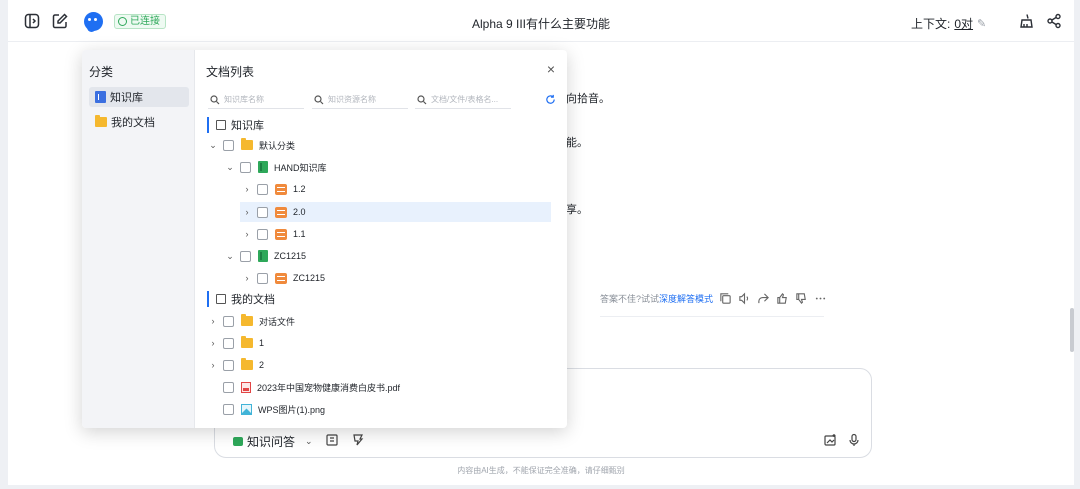 Image resolution: width=1080 pixels, height=489 pixels. What do you see at coordinates (588, 99) in the screenshot?
I see `answer-text-line: 向拾音。` at bounding box center [588, 99].